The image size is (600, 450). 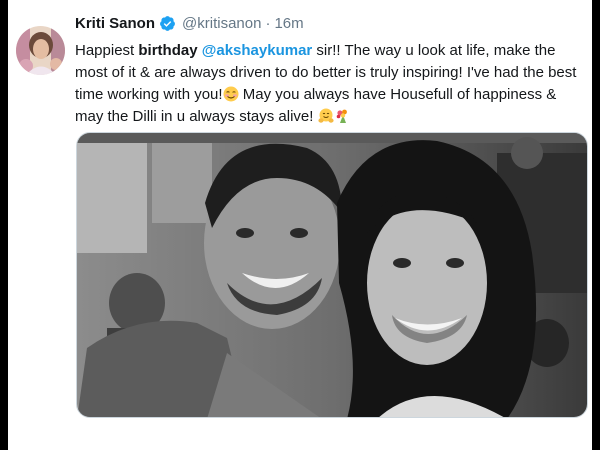 I want to click on hugging-face-emoji-icon, so click(x=325, y=116).